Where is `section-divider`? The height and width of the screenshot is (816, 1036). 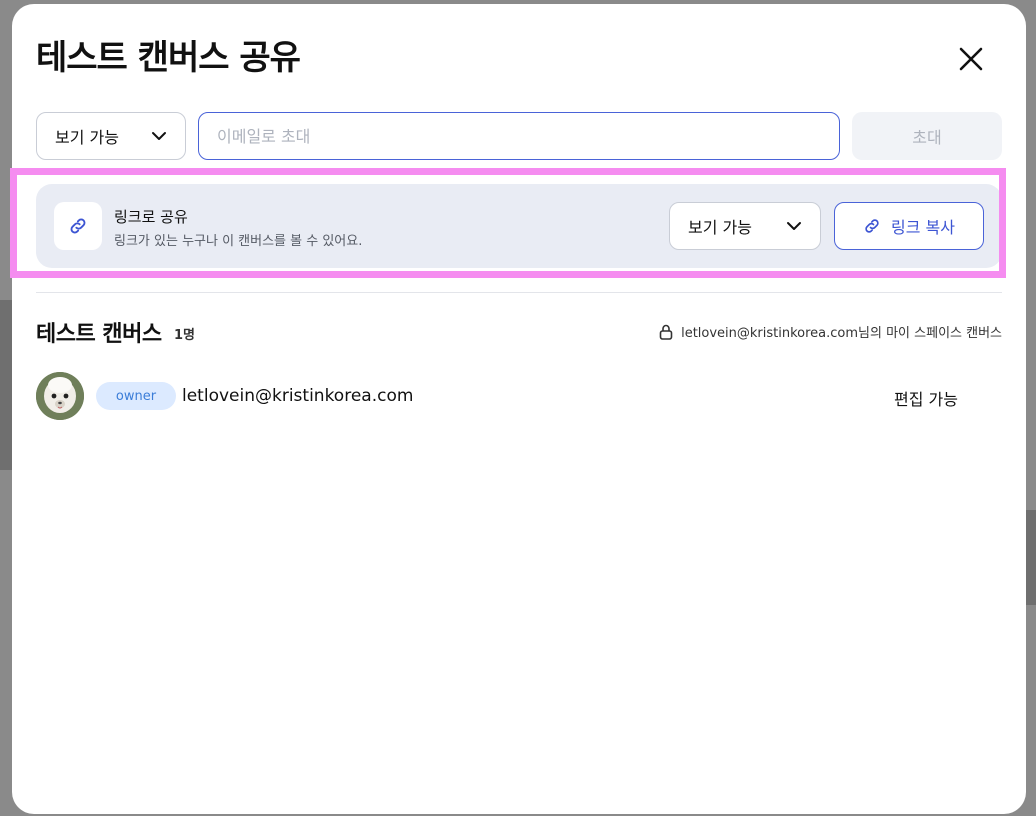
section-divider is located at coordinates (519, 292).